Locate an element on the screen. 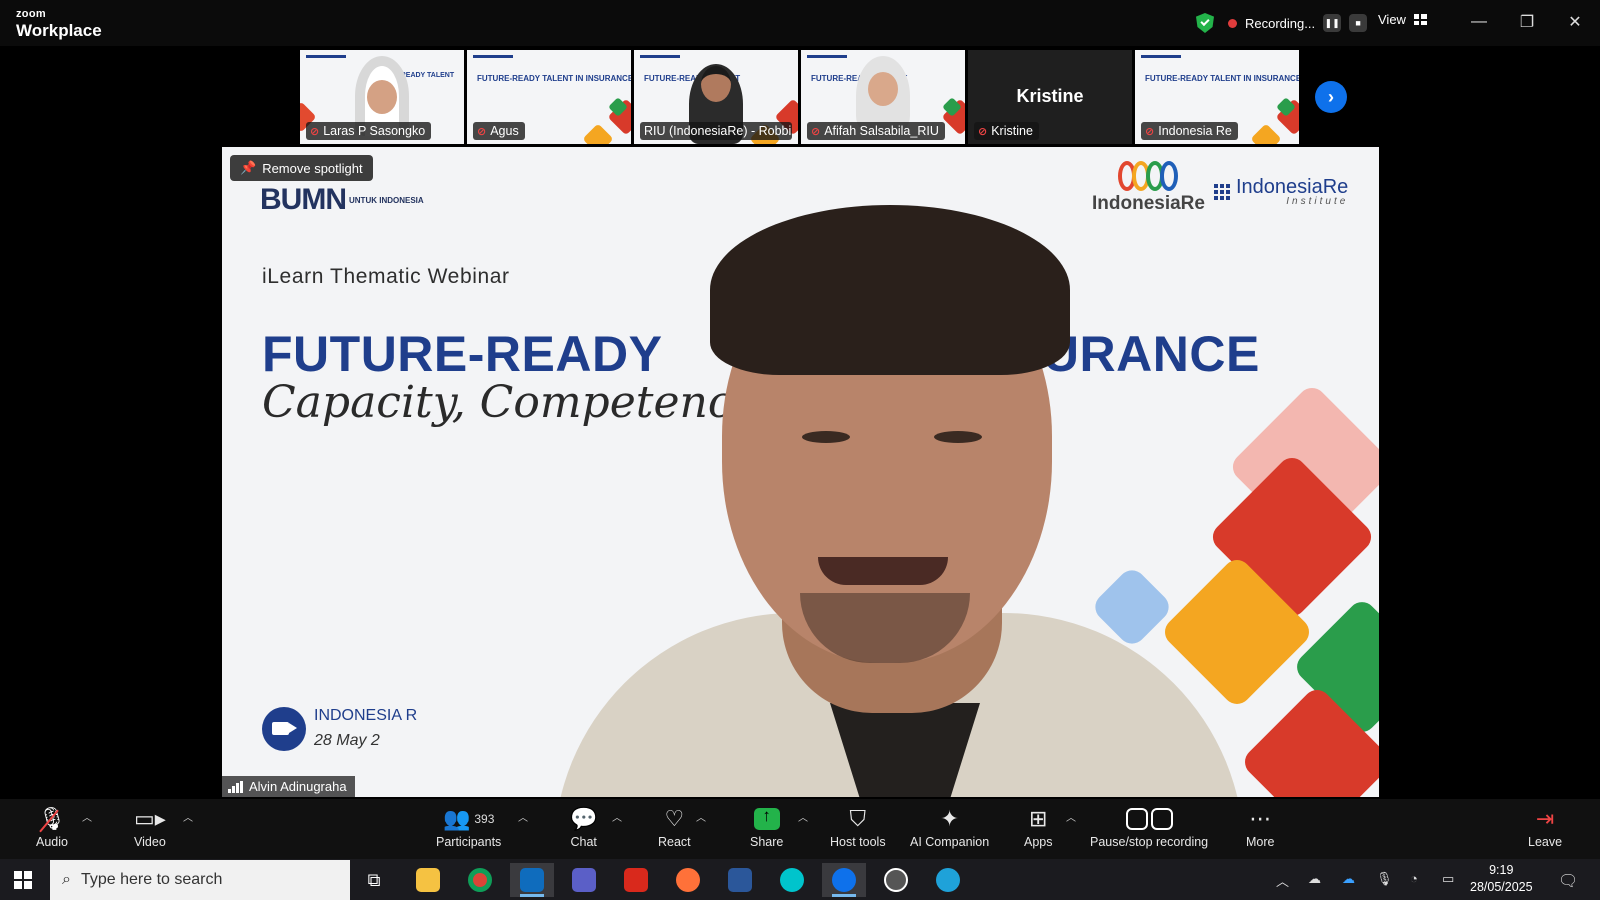 The width and height of the screenshot is (1600, 900). slide-mini-title: FUTURE-READY TALENT IN INSURANCE is located at coordinates (1222, 78).